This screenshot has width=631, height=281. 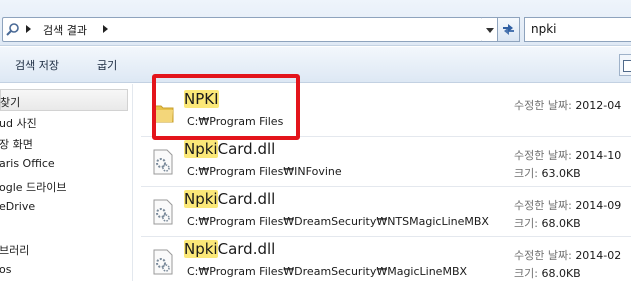 What do you see at coordinates (64, 164) in the screenshot?
I see `nav-item-polaris-office: aris Office` at bounding box center [64, 164].